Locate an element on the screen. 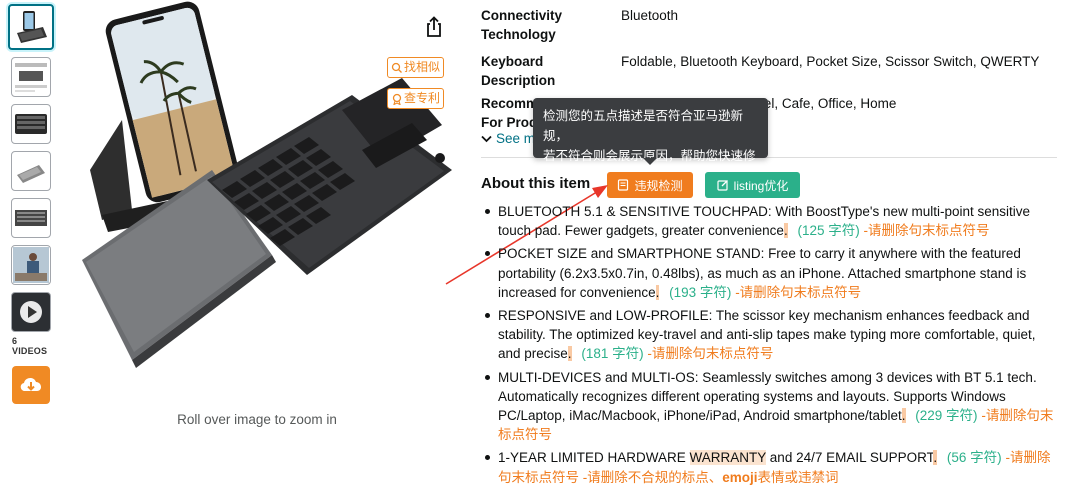 The image size is (1080, 495). thumbnail-video is located at coordinates (31, 312).